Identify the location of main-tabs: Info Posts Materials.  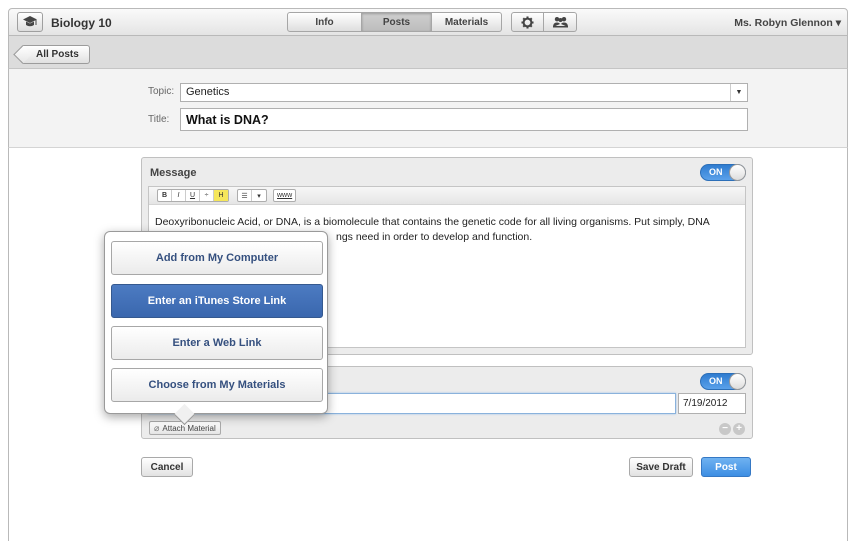
(394, 22).